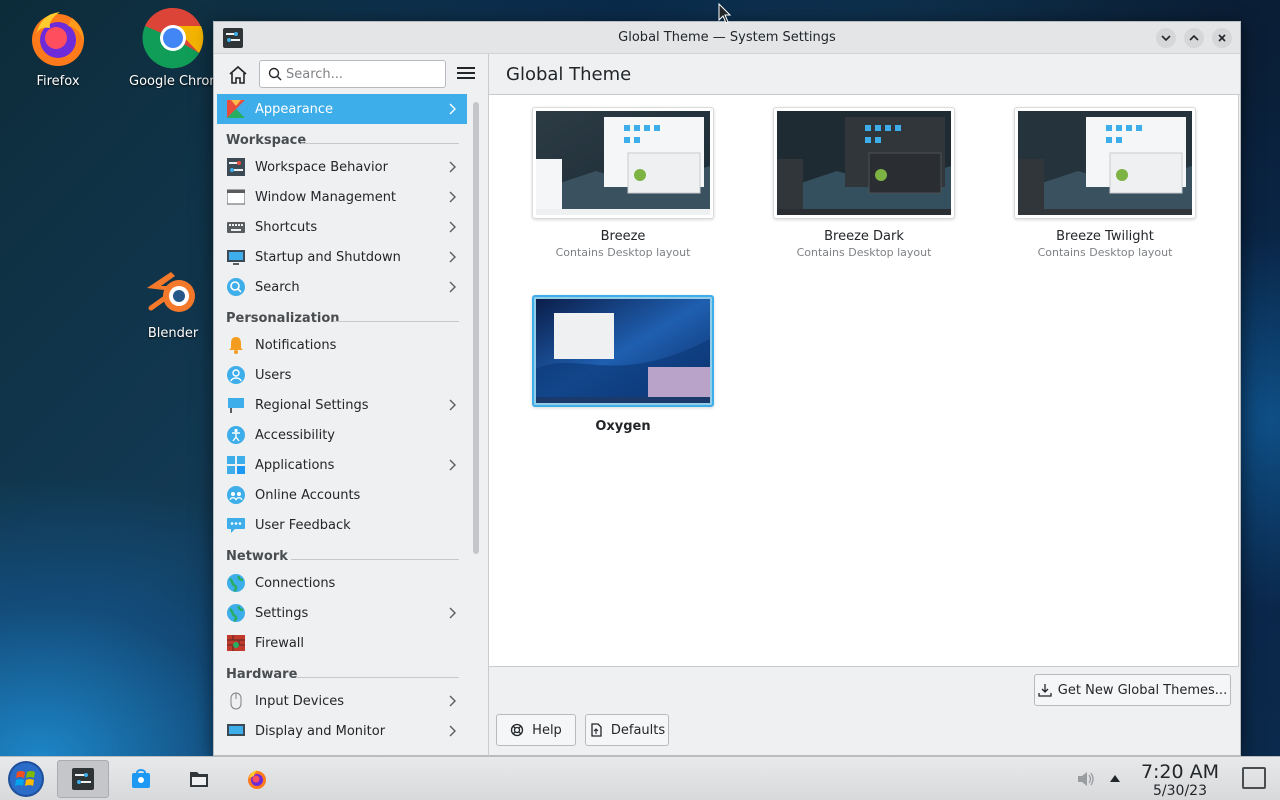 The width and height of the screenshot is (1280, 800). What do you see at coordinates (342, 643) in the screenshot?
I see `sidebar-item-firewall: Firewall` at bounding box center [342, 643].